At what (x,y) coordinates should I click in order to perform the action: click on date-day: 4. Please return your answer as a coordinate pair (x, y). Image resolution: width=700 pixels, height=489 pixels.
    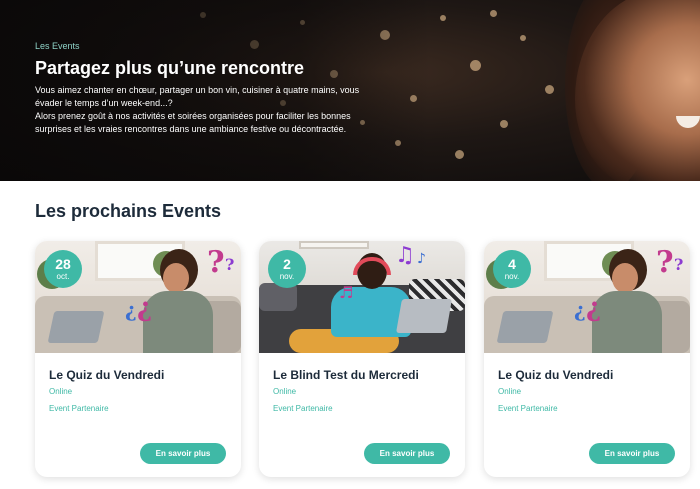
    Looking at the image, I should click on (512, 264).